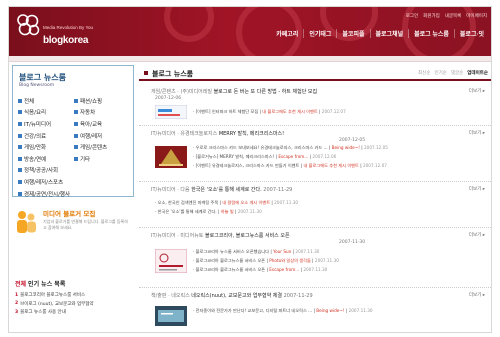 This screenshot has height=337, width=500. I want to click on popular-news-item: 1 블로그코리아 블로그뉴스룸 서비스, so click(74, 295).